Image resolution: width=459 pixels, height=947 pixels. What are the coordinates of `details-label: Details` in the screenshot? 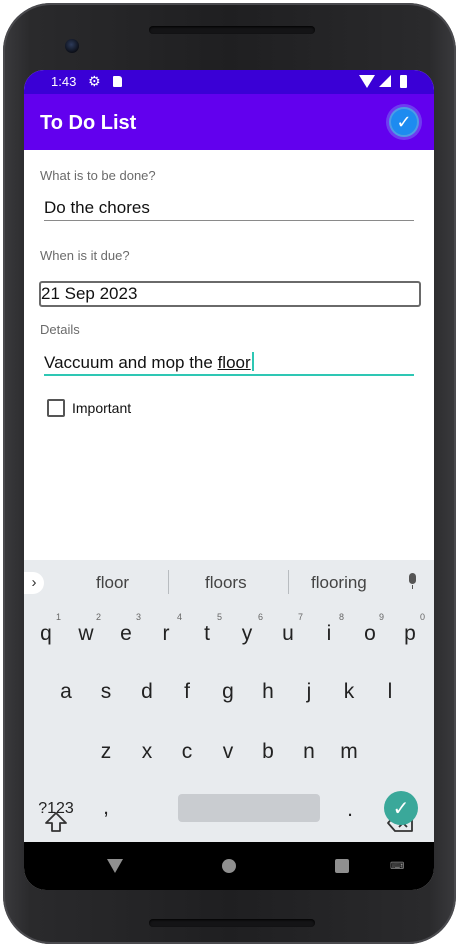 It's located at (60, 329).